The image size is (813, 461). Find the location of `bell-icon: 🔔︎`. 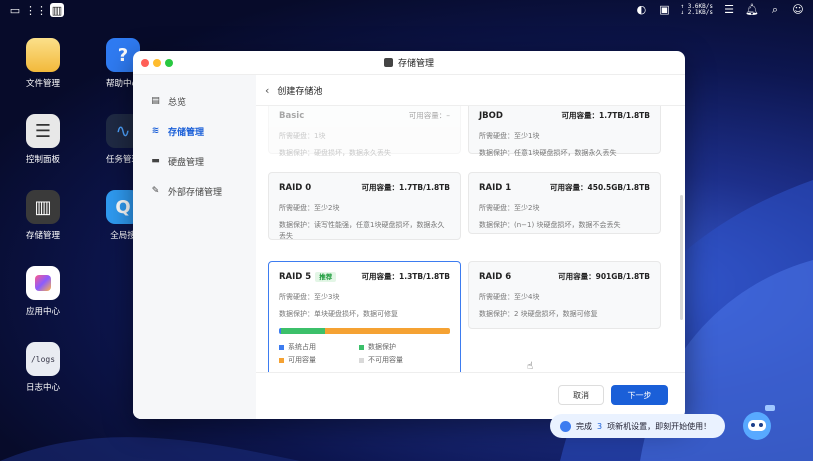

bell-icon: 🔔︎ is located at coordinates (752, 10).